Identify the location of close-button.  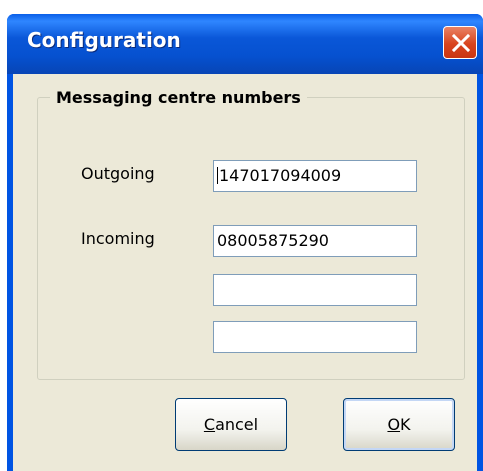
(460, 42).